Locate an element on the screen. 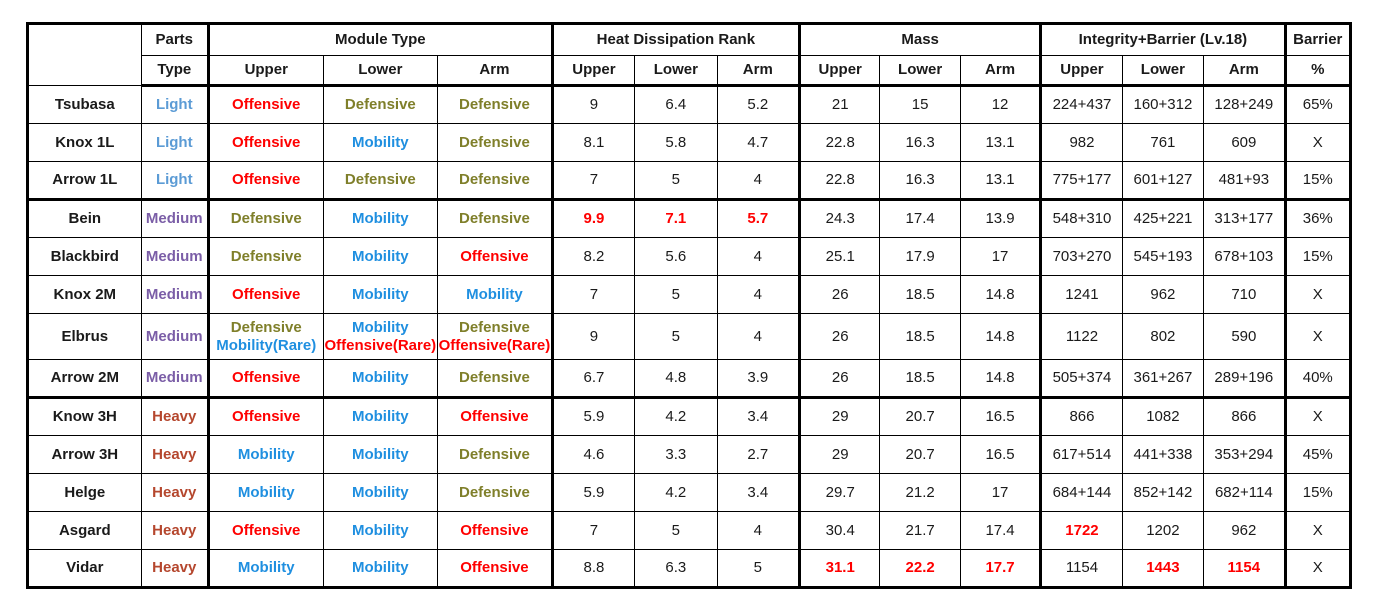 Image resolution: width=1380 pixels, height=604 pixels. row-module-upper-1: Offensive is located at coordinates (265, 142).